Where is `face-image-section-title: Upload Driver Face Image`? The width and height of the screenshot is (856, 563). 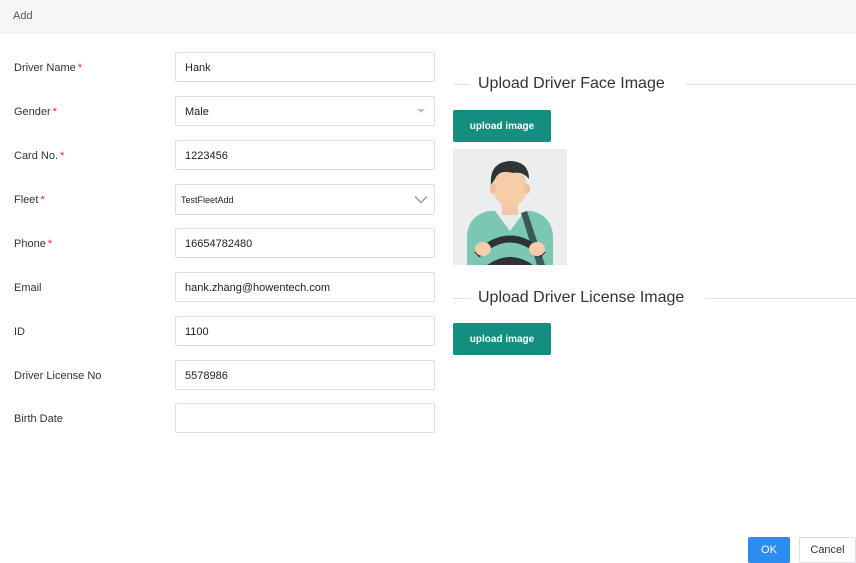
face-image-section-title: Upload Driver Face Image is located at coordinates (571, 83).